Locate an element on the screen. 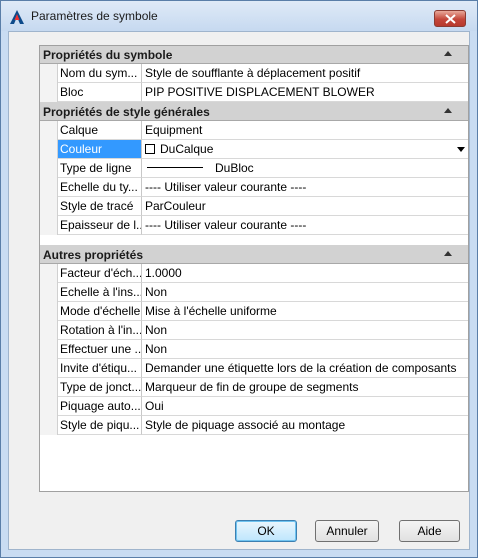  property-row: Style de tracé ParCouleur is located at coordinates (254, 206).